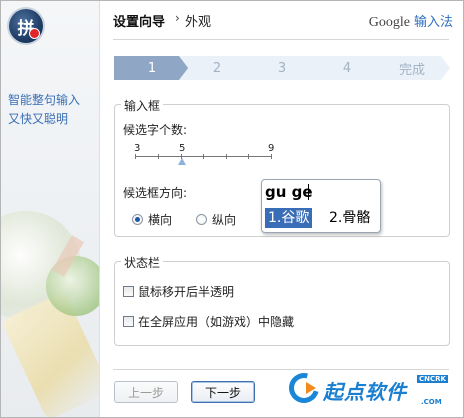  What do you see at coordinates (26, 26) in the screenshot?
I see `pinyin-logo-icon: 拼` at bounding box center [26, 26].